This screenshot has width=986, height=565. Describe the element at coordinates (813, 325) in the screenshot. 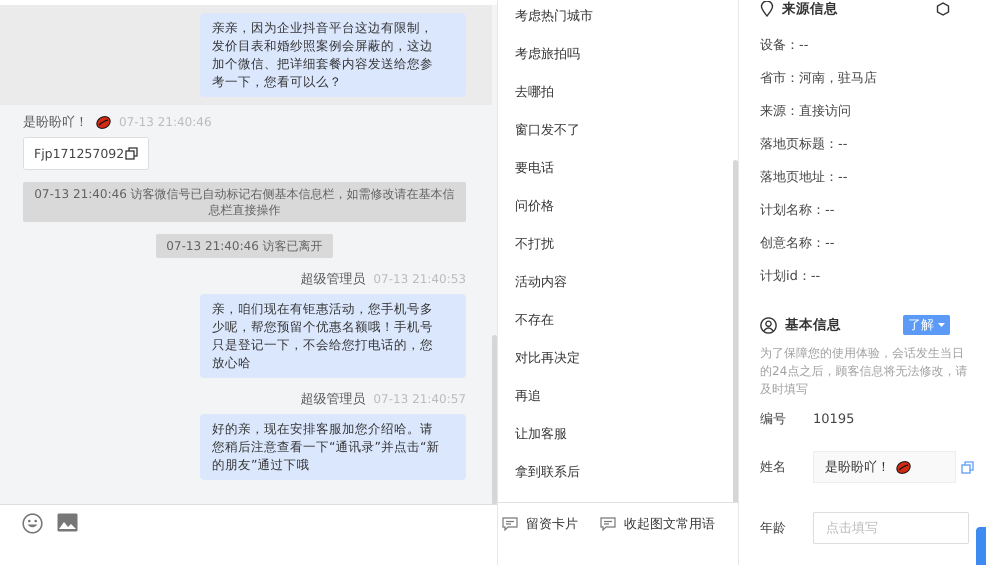

I see `section-title: 基本信息` at that location.